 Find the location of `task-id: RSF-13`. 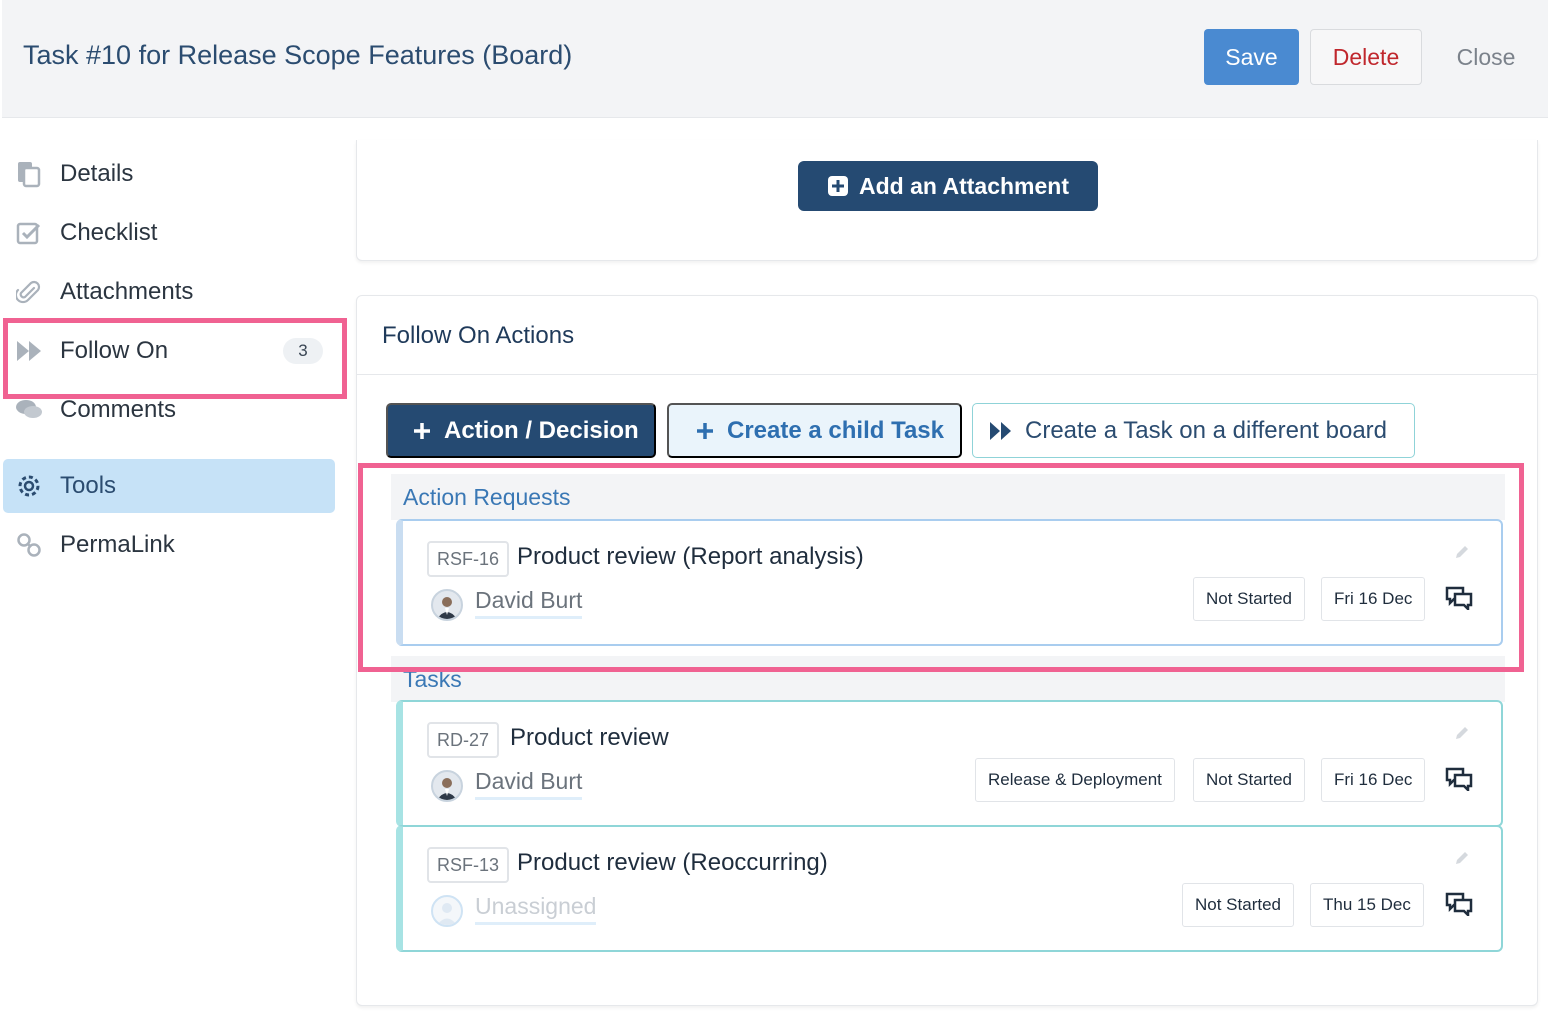

task-id: RSF-13 is located at coordinates (468, 865).